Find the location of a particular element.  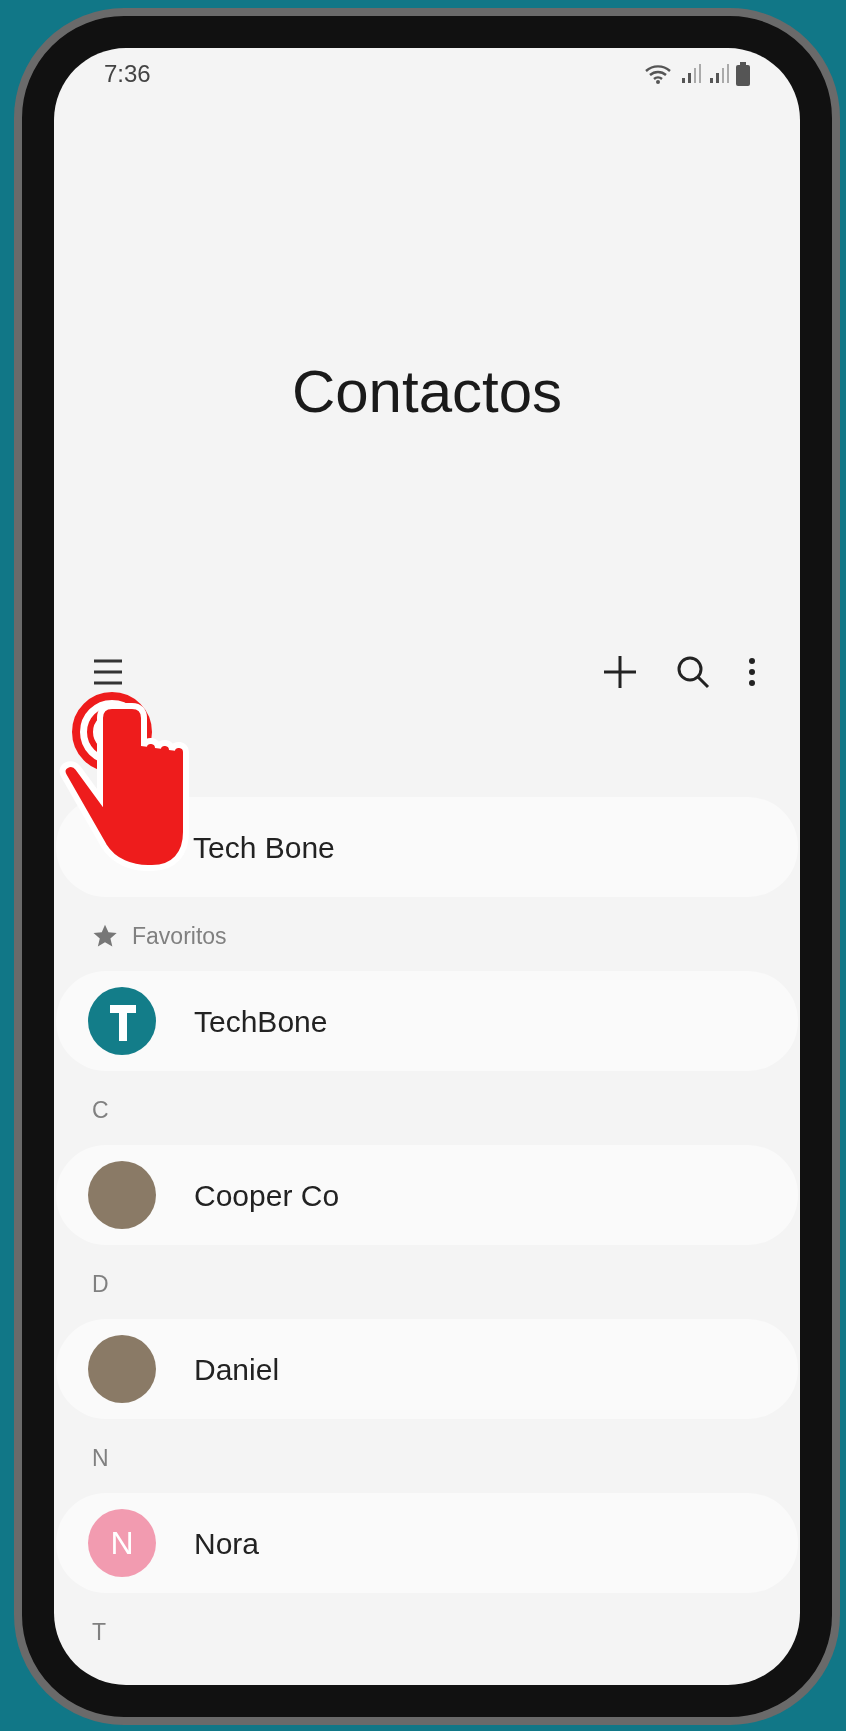

more-options-button is located at coordinates (752, 672).